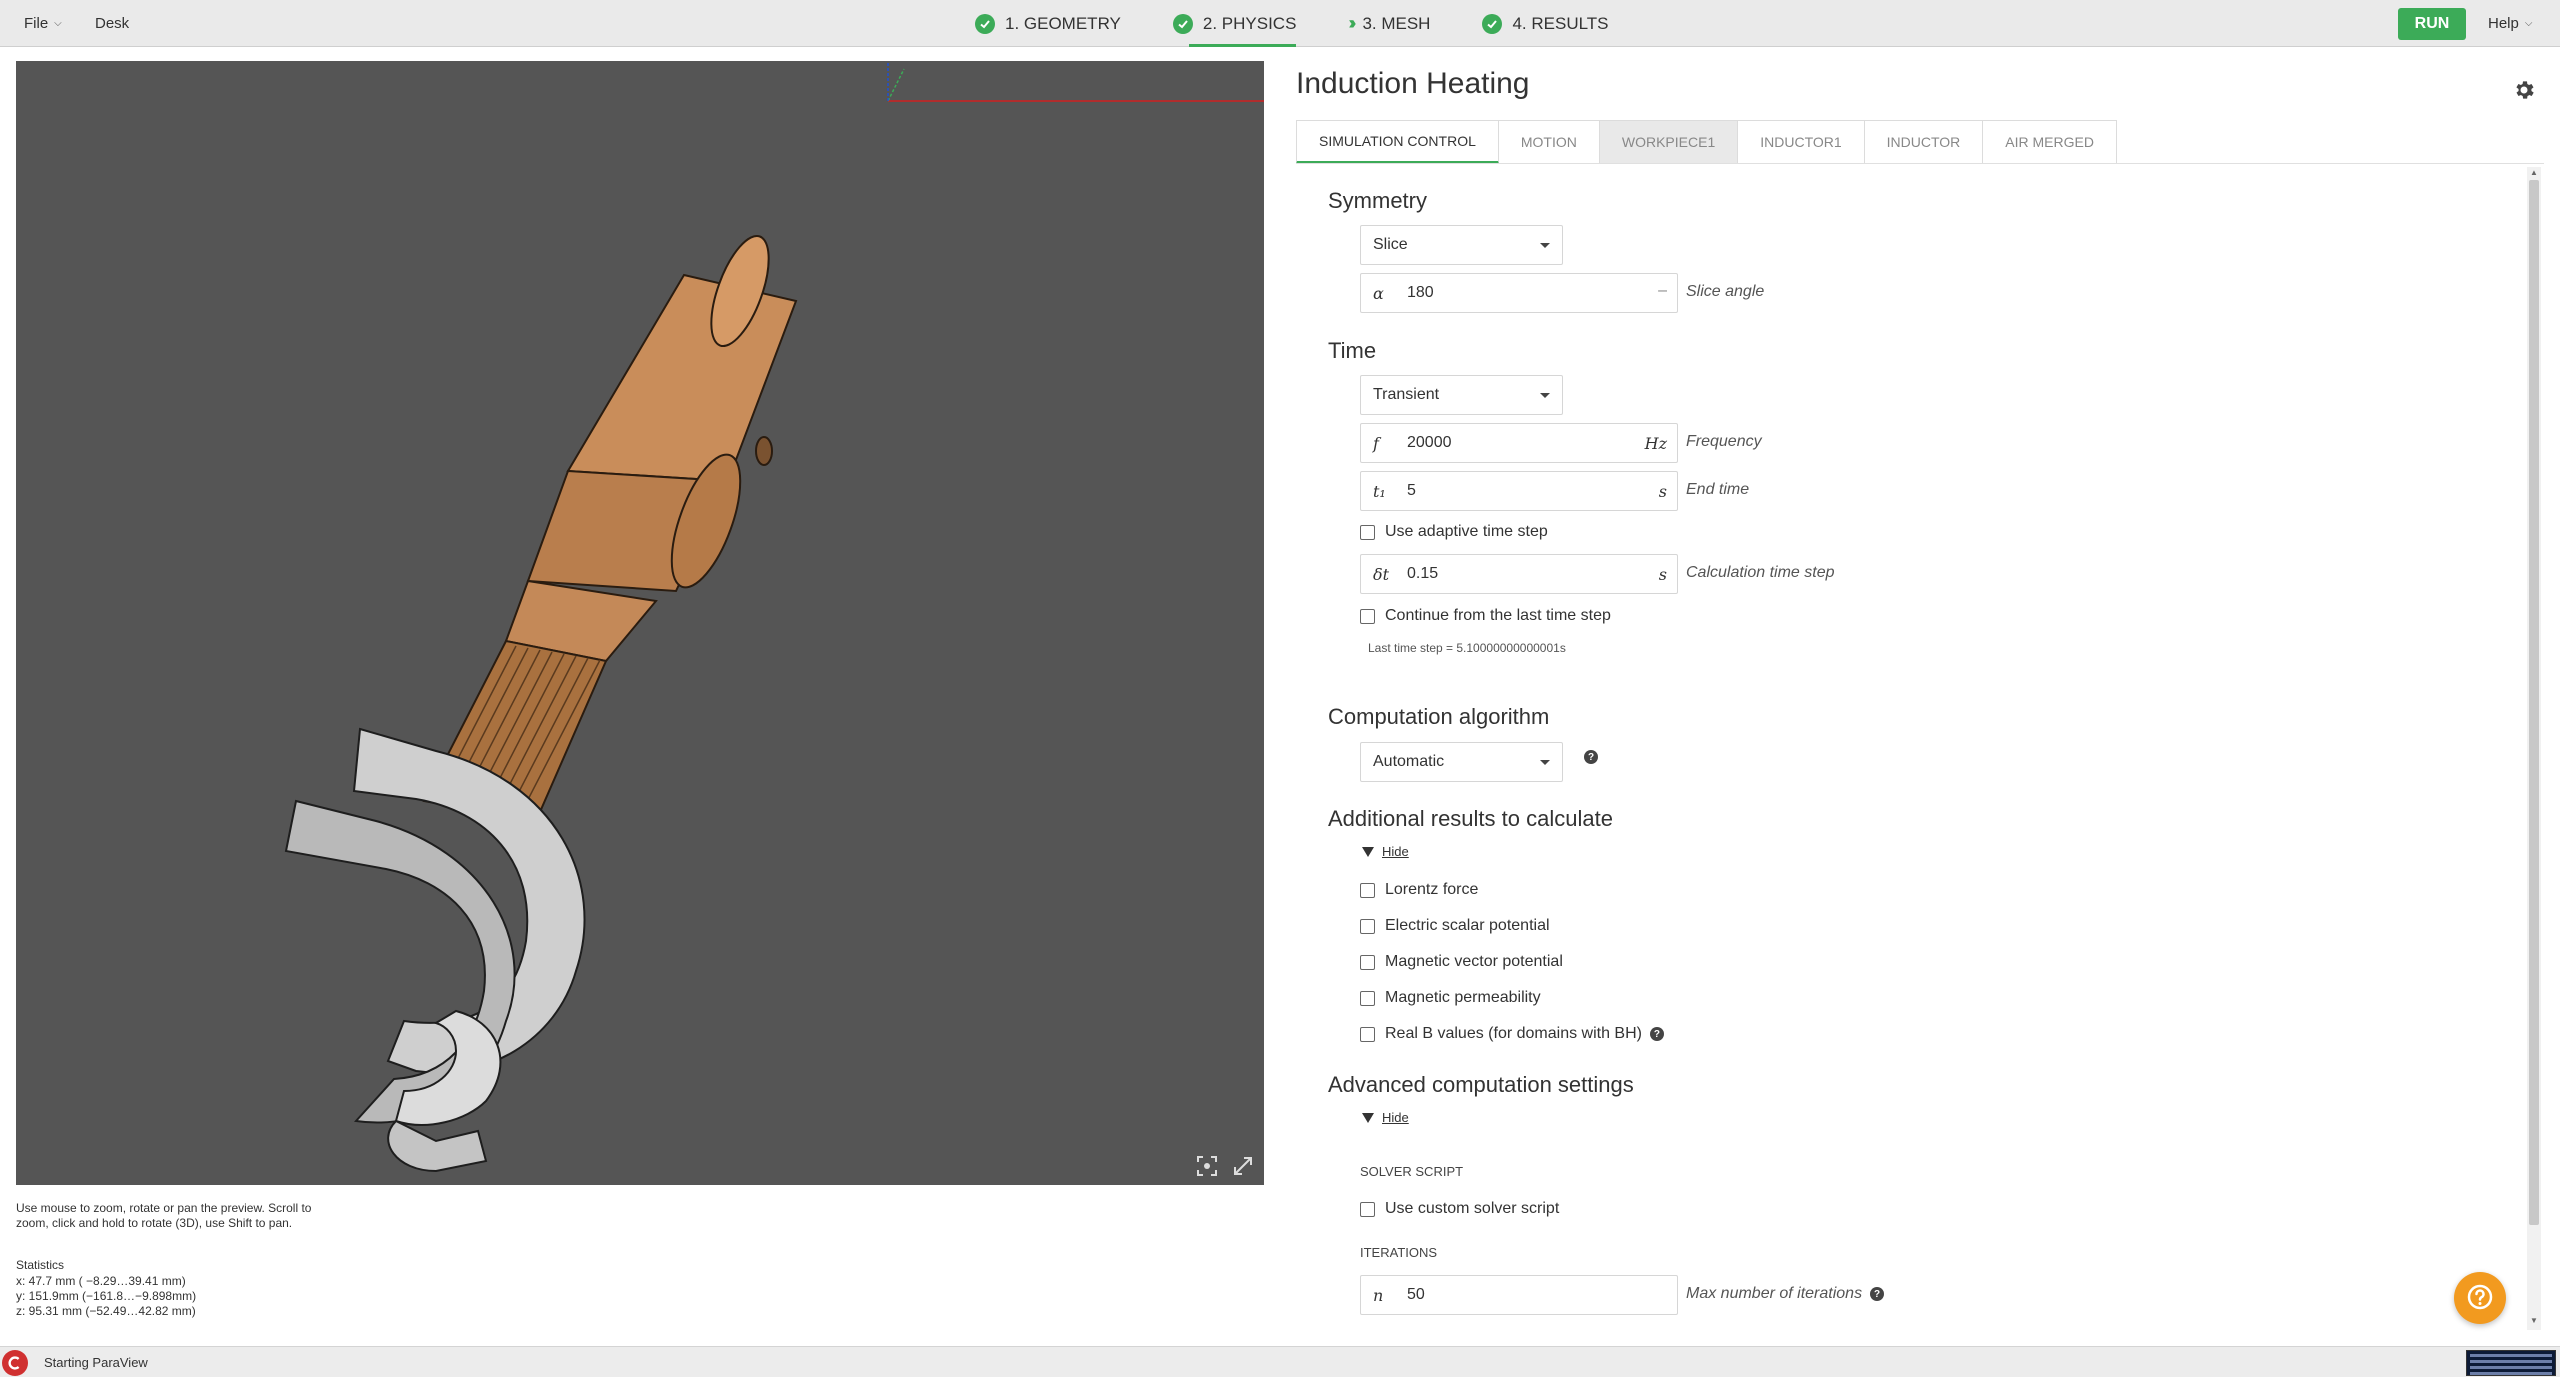 The width and height of the screenshot is (2560, 1377). Describe the element at coordinates (1352, 23) in the screenshot. I see `double-chevron-right-icon: ››` at that location.